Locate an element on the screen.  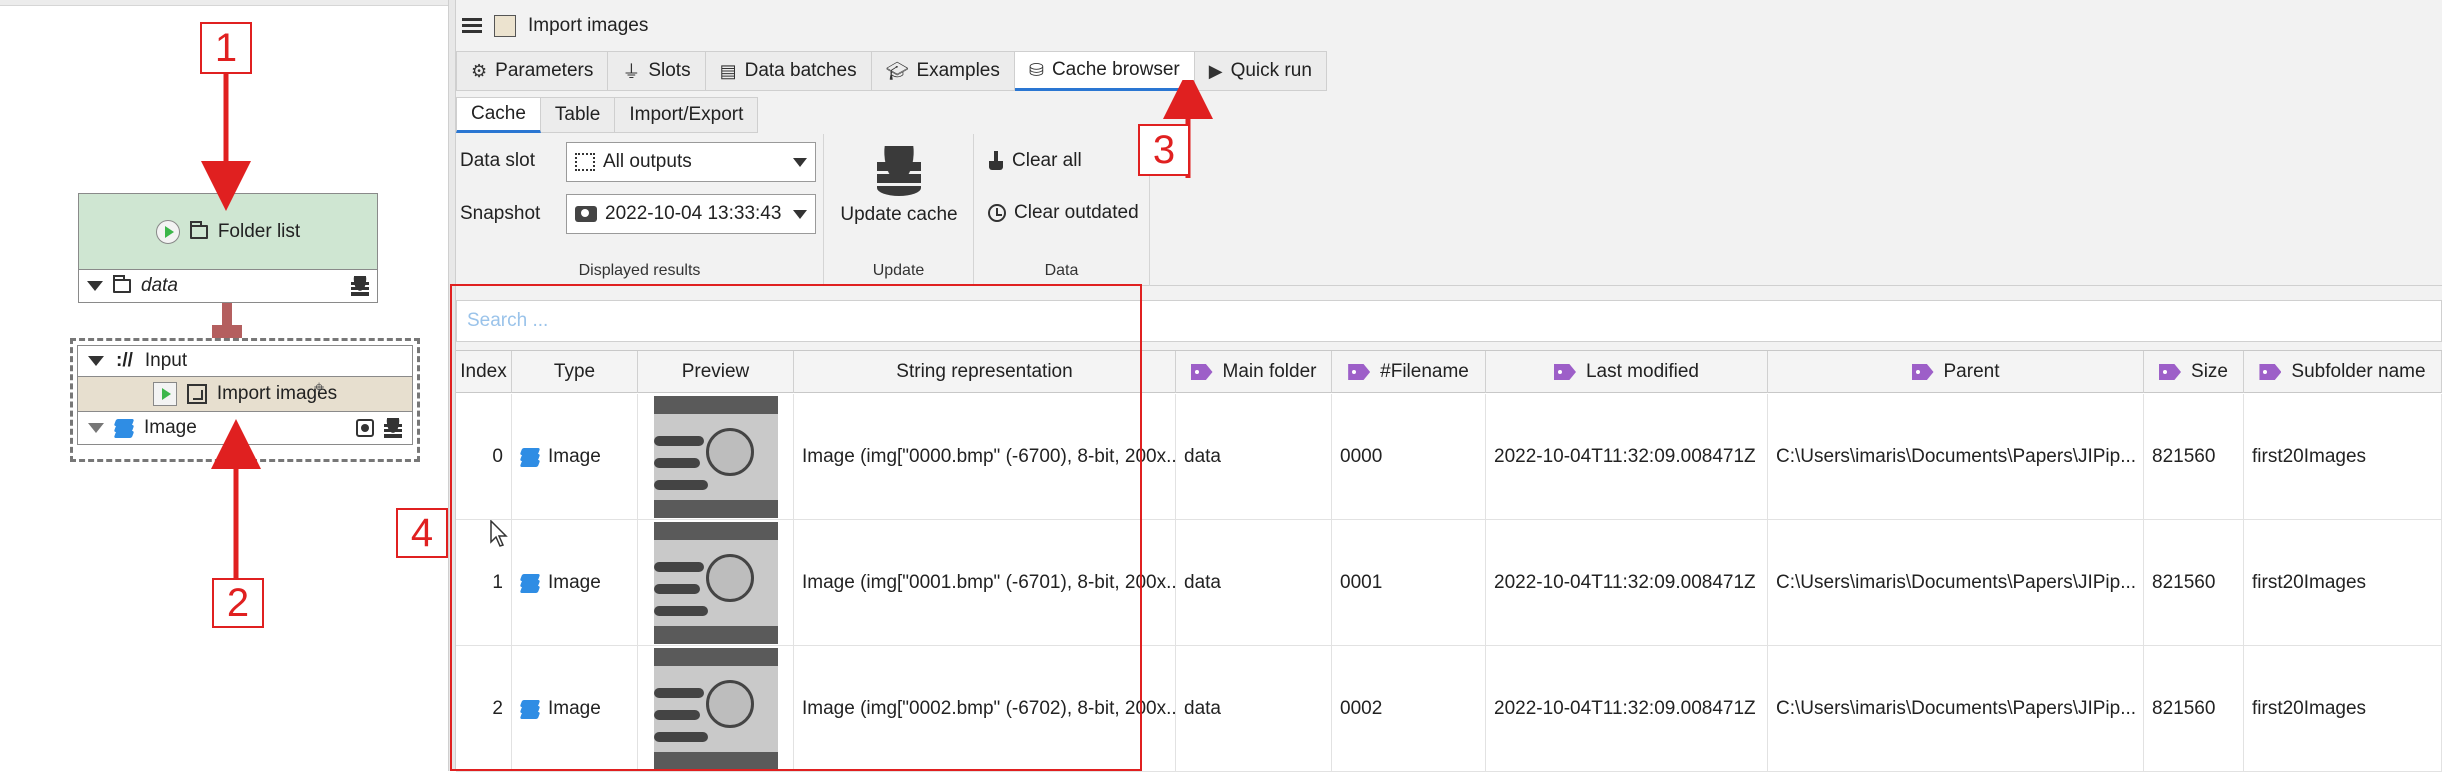
camera-icon is located at coordinates (586, 214).